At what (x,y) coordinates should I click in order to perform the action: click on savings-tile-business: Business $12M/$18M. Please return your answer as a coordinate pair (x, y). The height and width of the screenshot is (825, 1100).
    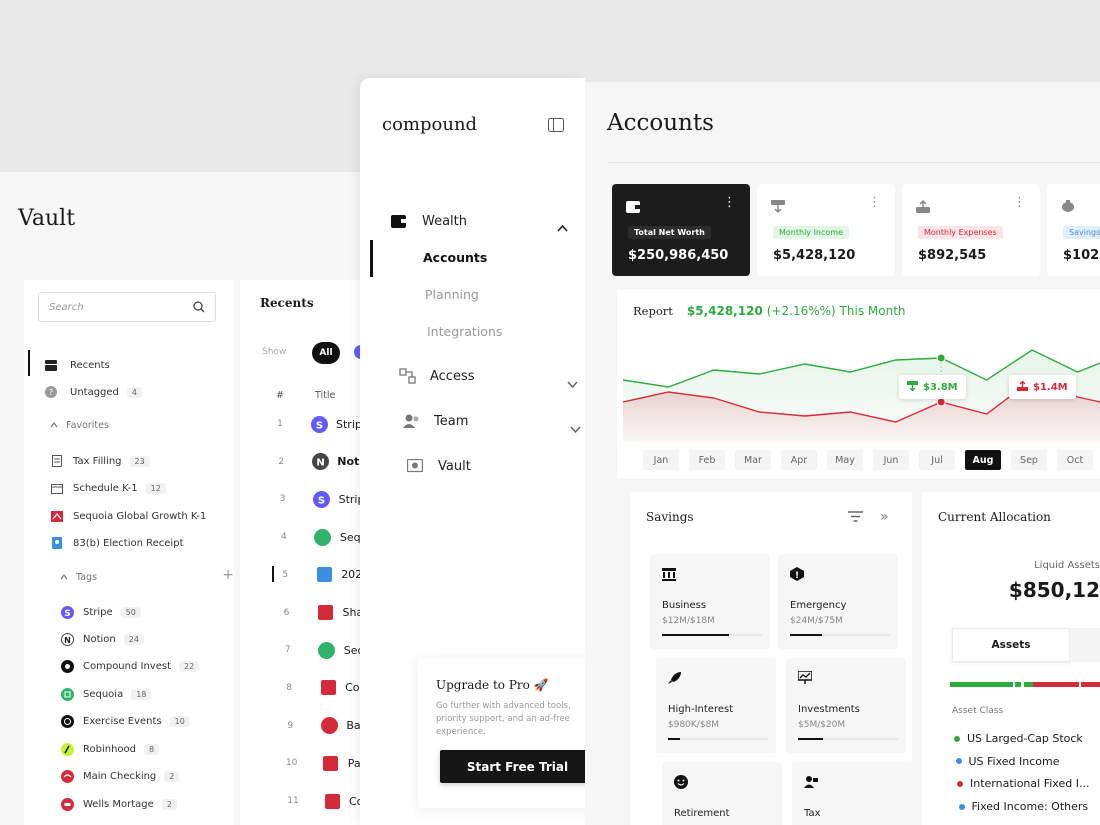
    Looking at the image, I should click on (710, 601).